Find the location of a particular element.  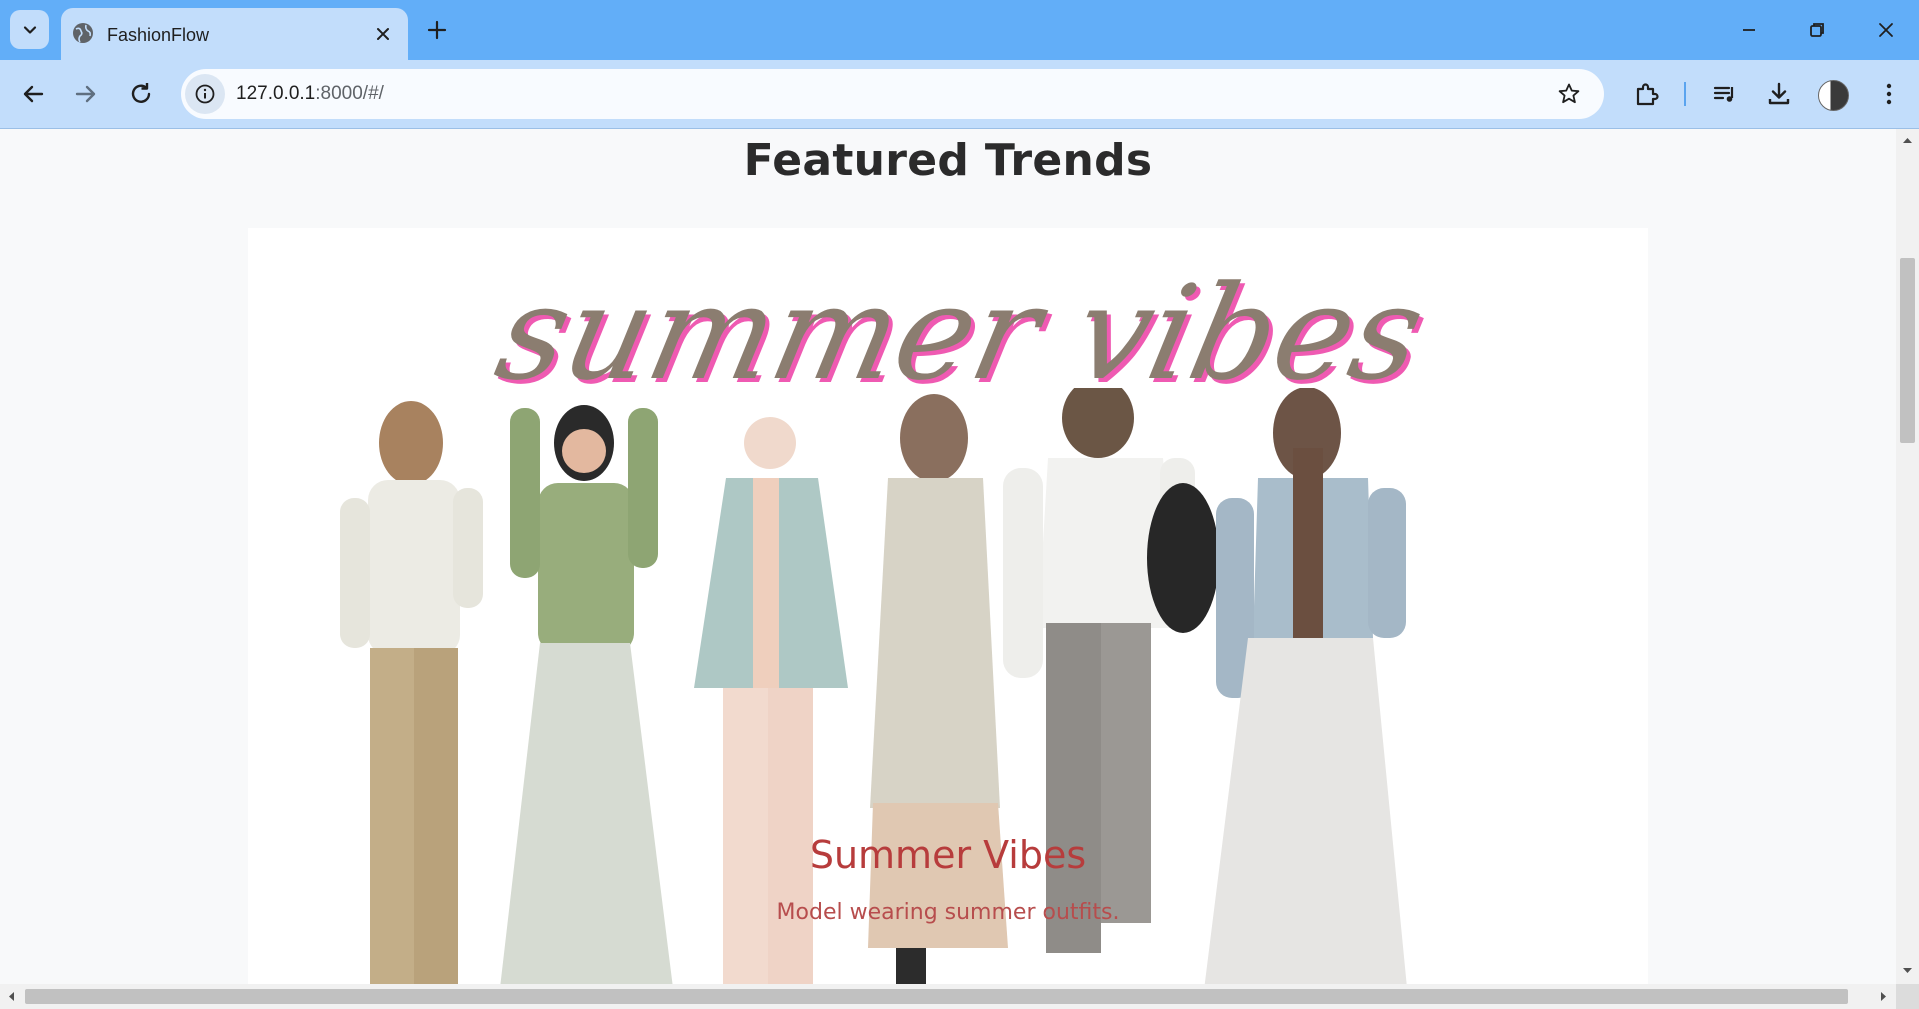

chevron-down-icon is located at coordinates (29, 29).